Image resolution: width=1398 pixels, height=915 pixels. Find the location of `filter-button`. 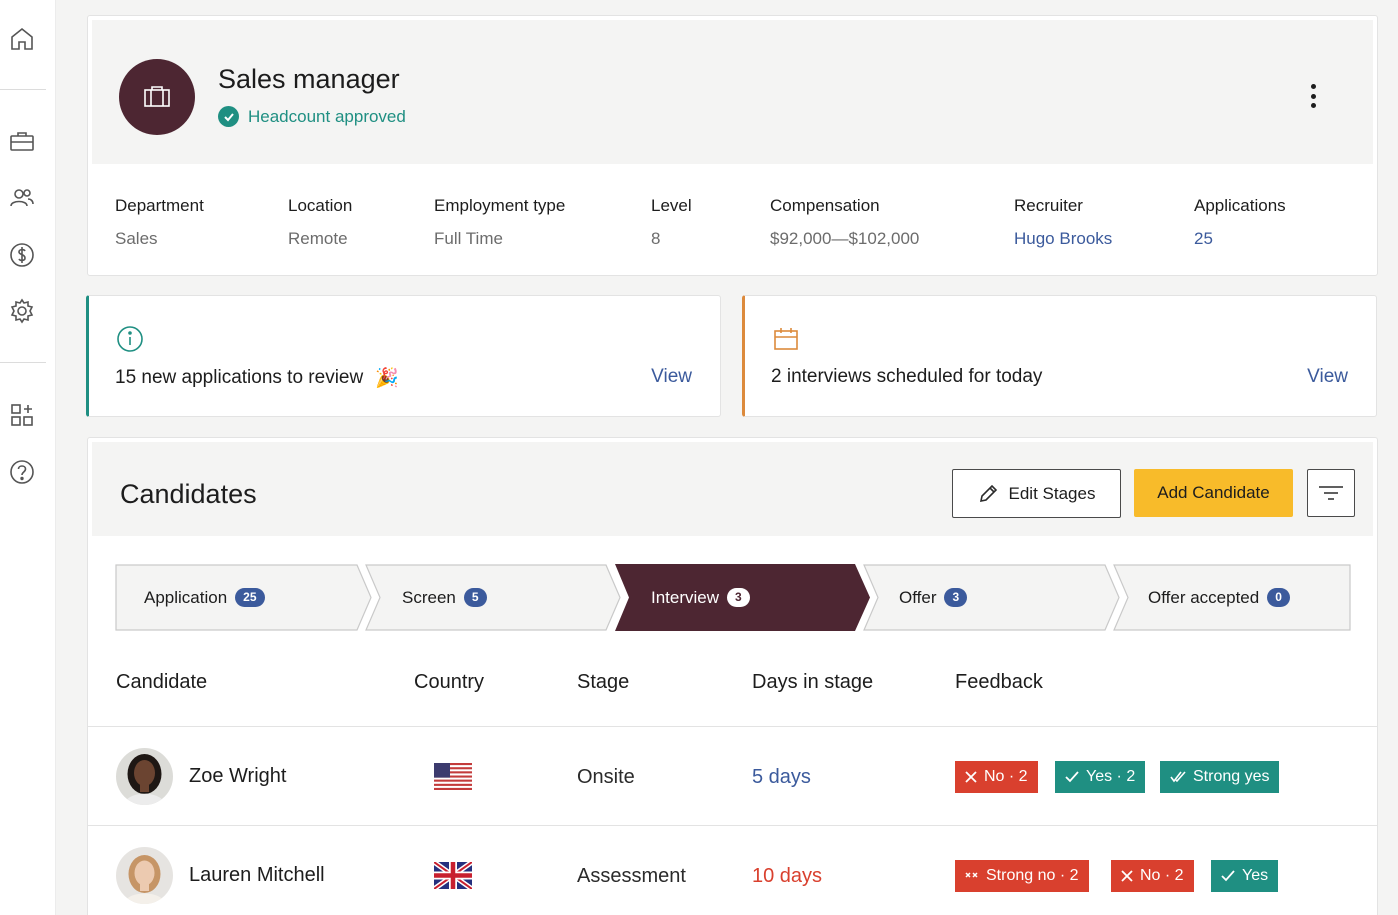

filter-button is located at coordinates (1331, 493).